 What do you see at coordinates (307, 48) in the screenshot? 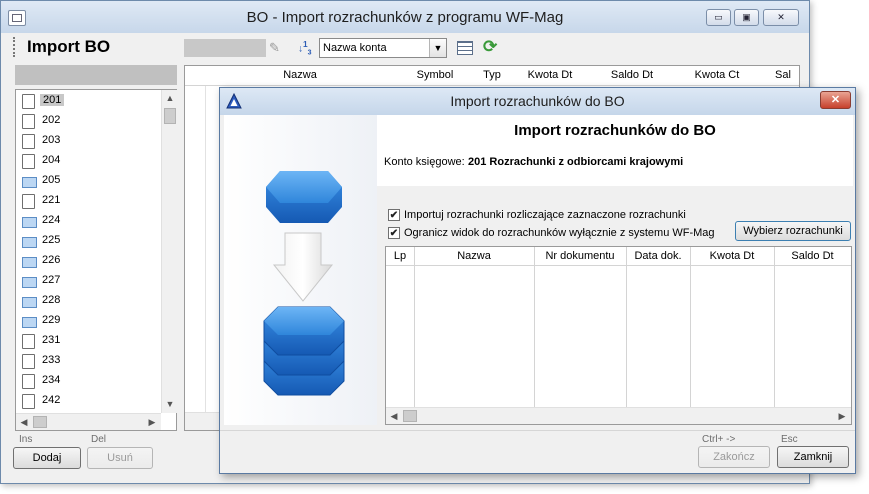
I see `sort-icon: ↓13` at bounding box center [307, 48].